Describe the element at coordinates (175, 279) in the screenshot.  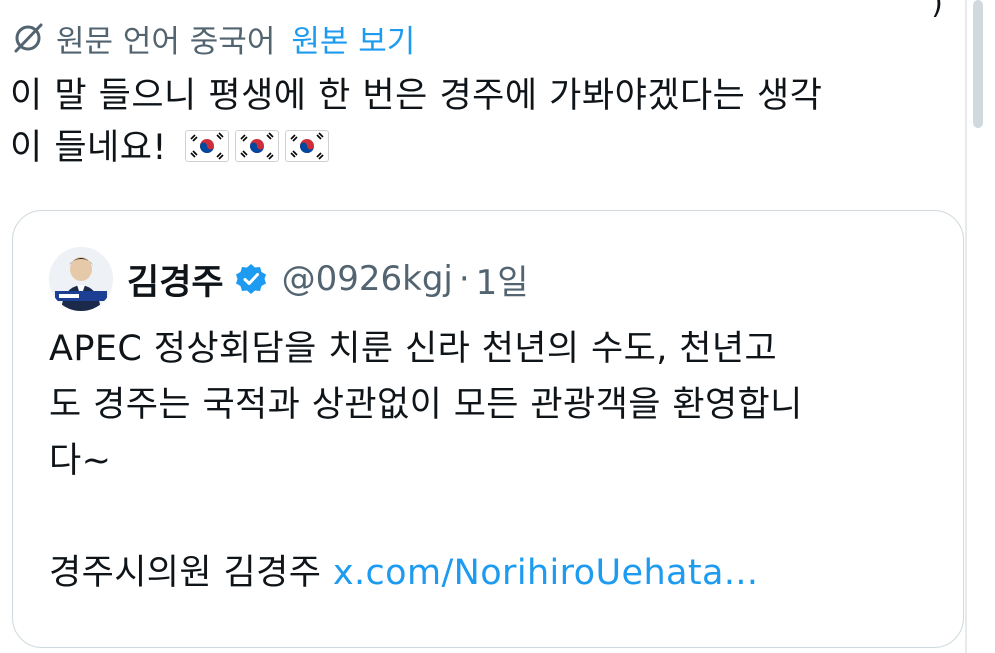
I see `author-name: 김경주` at that location.